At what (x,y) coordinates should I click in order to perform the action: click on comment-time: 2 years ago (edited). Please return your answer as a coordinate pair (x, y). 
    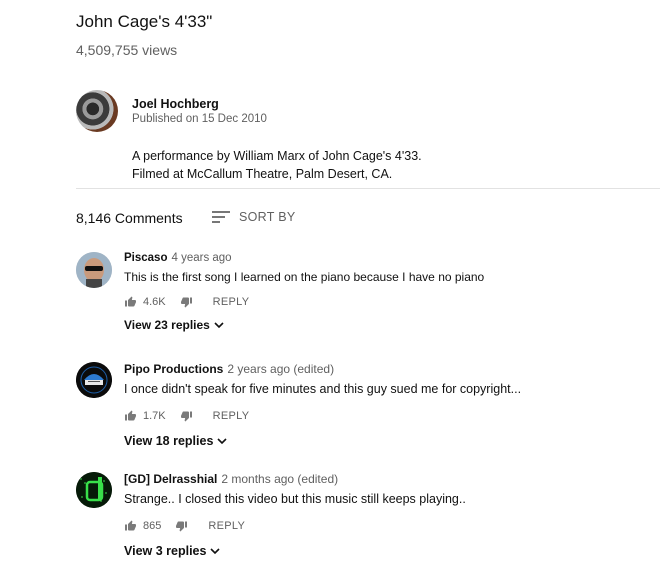
    Looking at the image, I should click on (280, 369).